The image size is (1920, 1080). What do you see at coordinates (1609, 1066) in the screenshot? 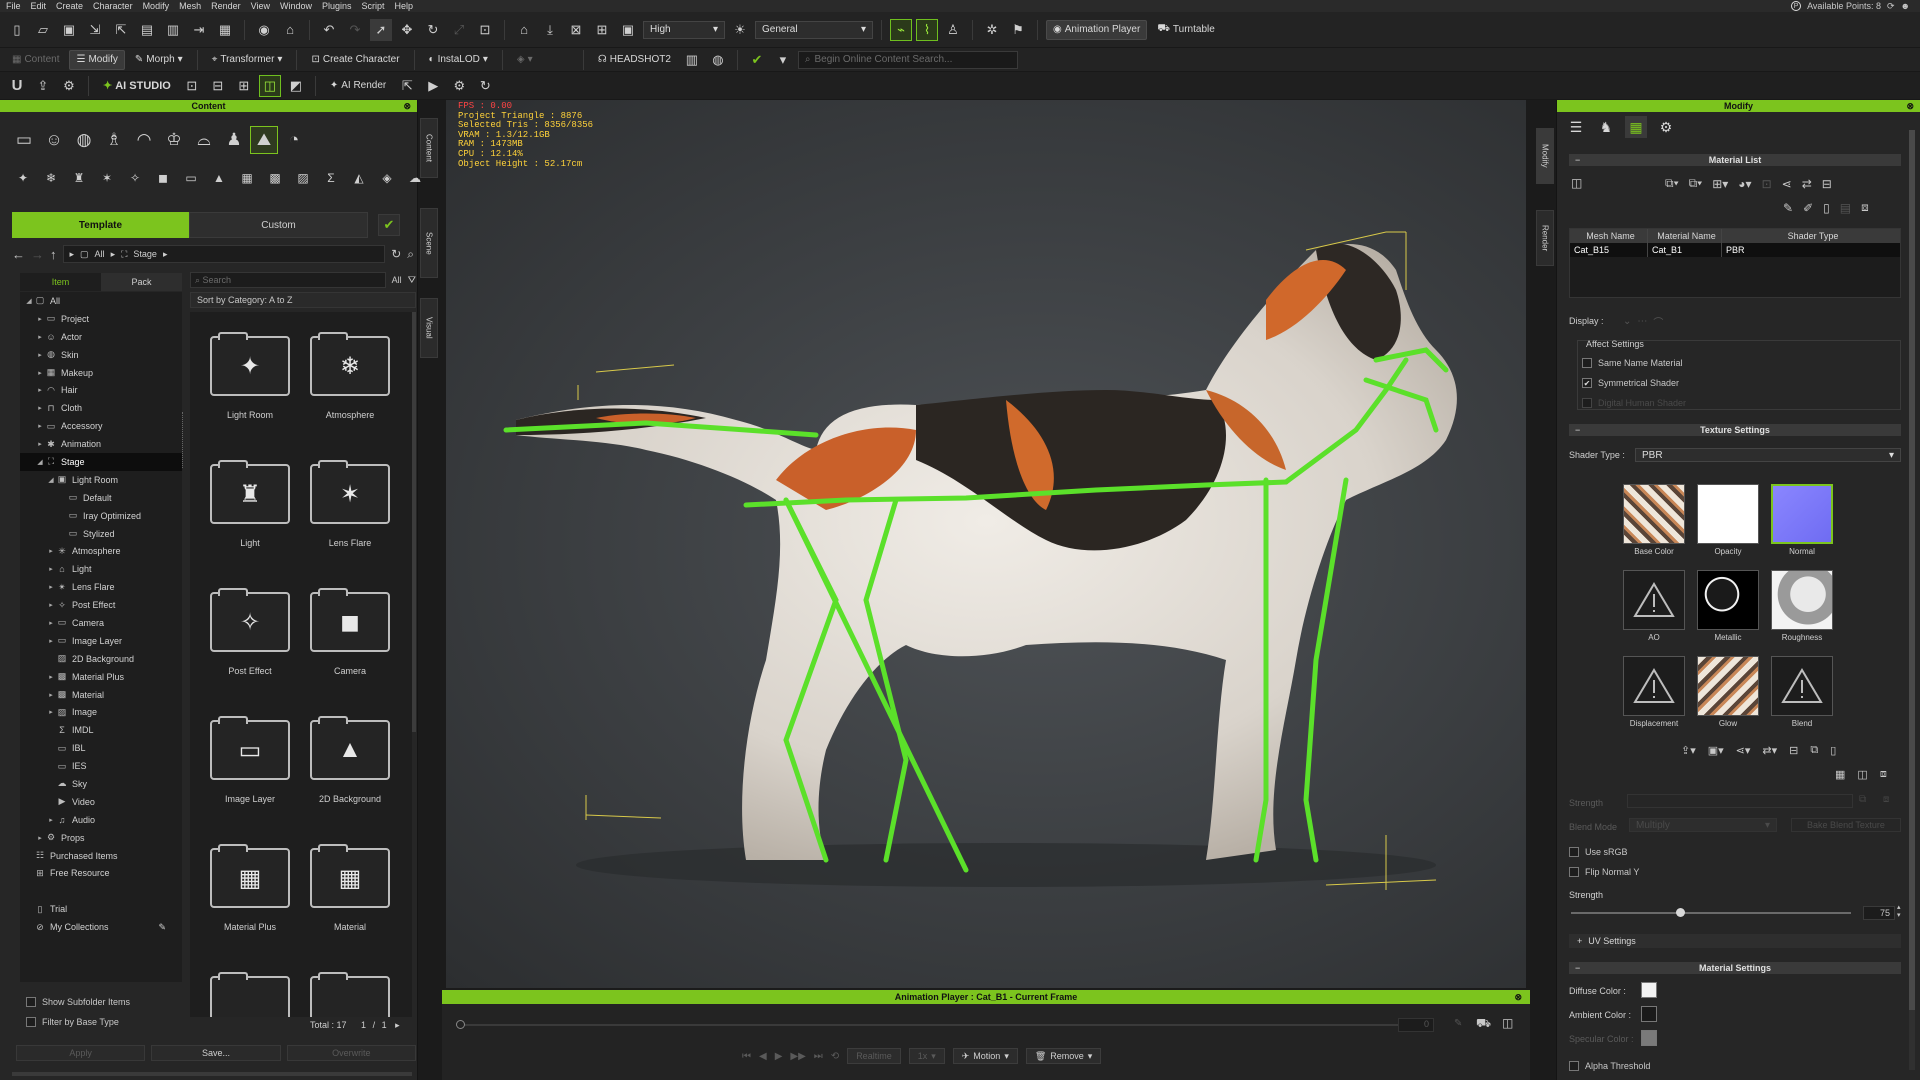
I see `alpha-threshold-checkbox: Alpha Threshold` at bounding box center [1609, 1066].